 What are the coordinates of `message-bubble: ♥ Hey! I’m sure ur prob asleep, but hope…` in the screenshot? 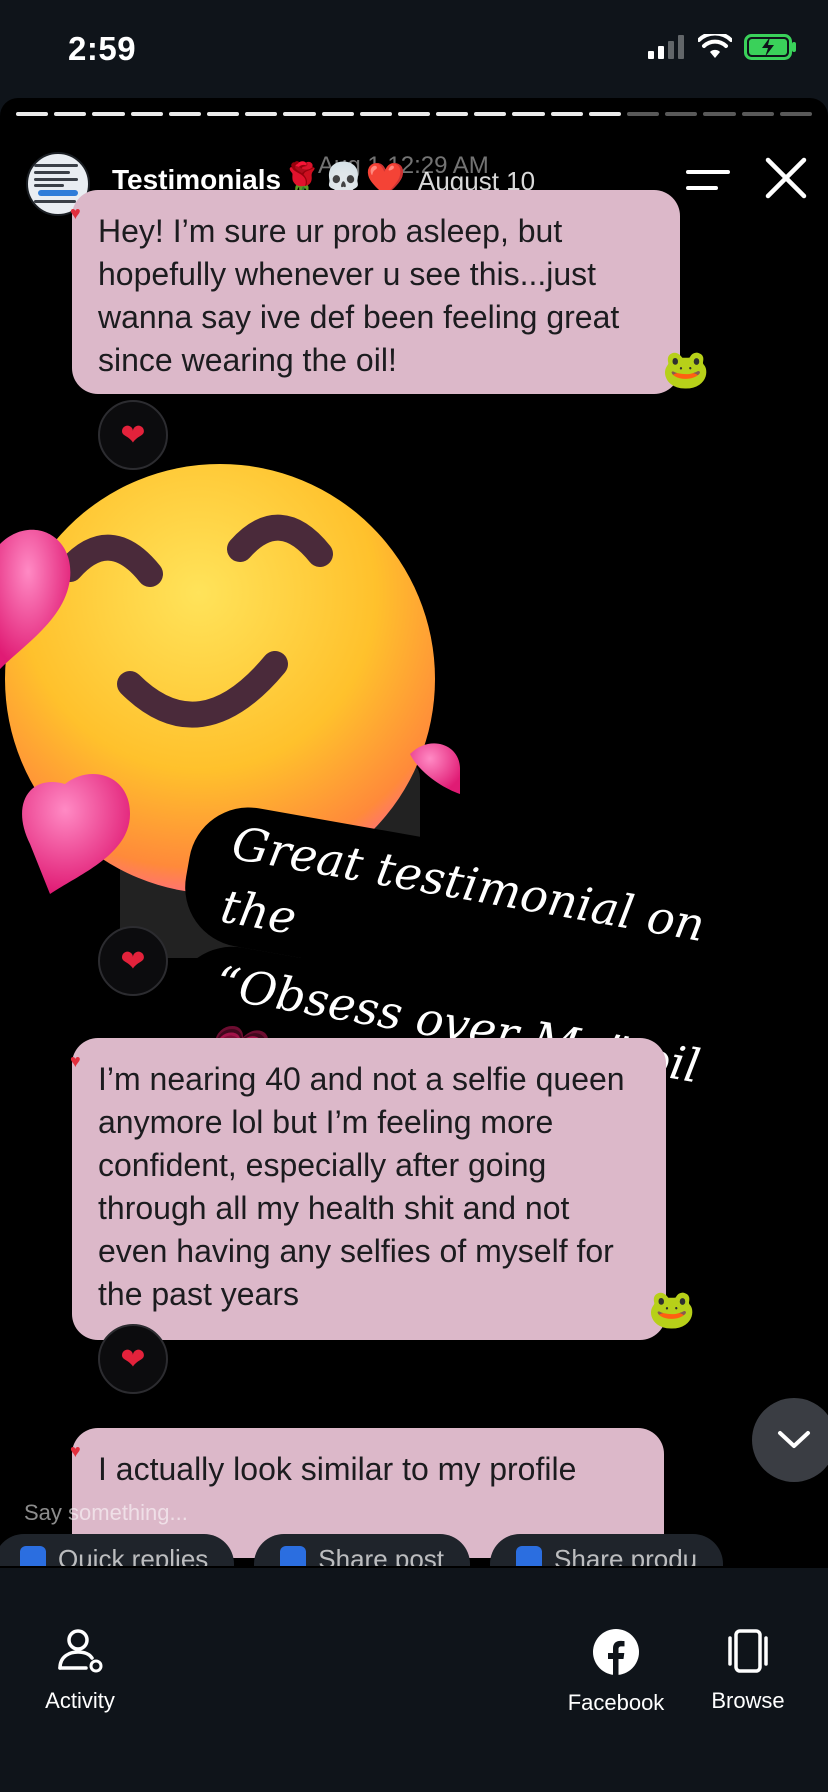 It's located at (375, 292).